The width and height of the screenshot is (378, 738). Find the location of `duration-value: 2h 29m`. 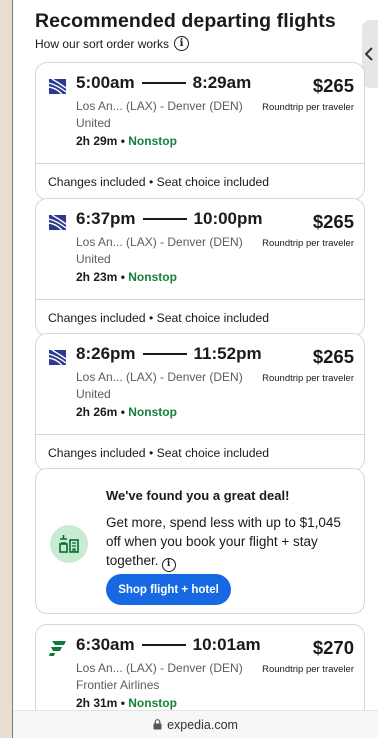

duration-value: 2h 29m is located at coordinates (97, 141).